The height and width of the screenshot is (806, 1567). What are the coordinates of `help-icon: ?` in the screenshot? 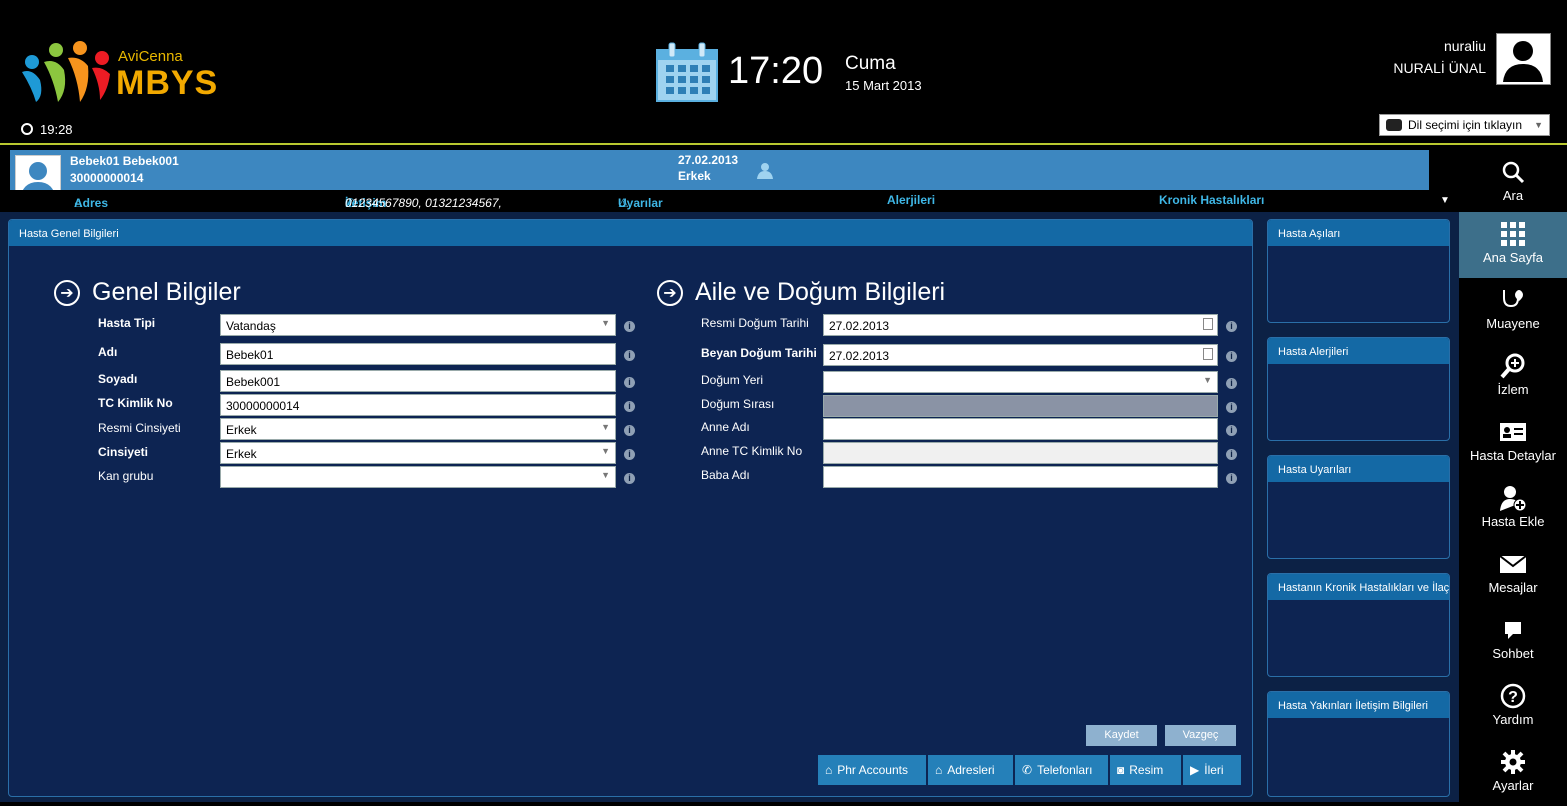 It's located at (1513, 696).